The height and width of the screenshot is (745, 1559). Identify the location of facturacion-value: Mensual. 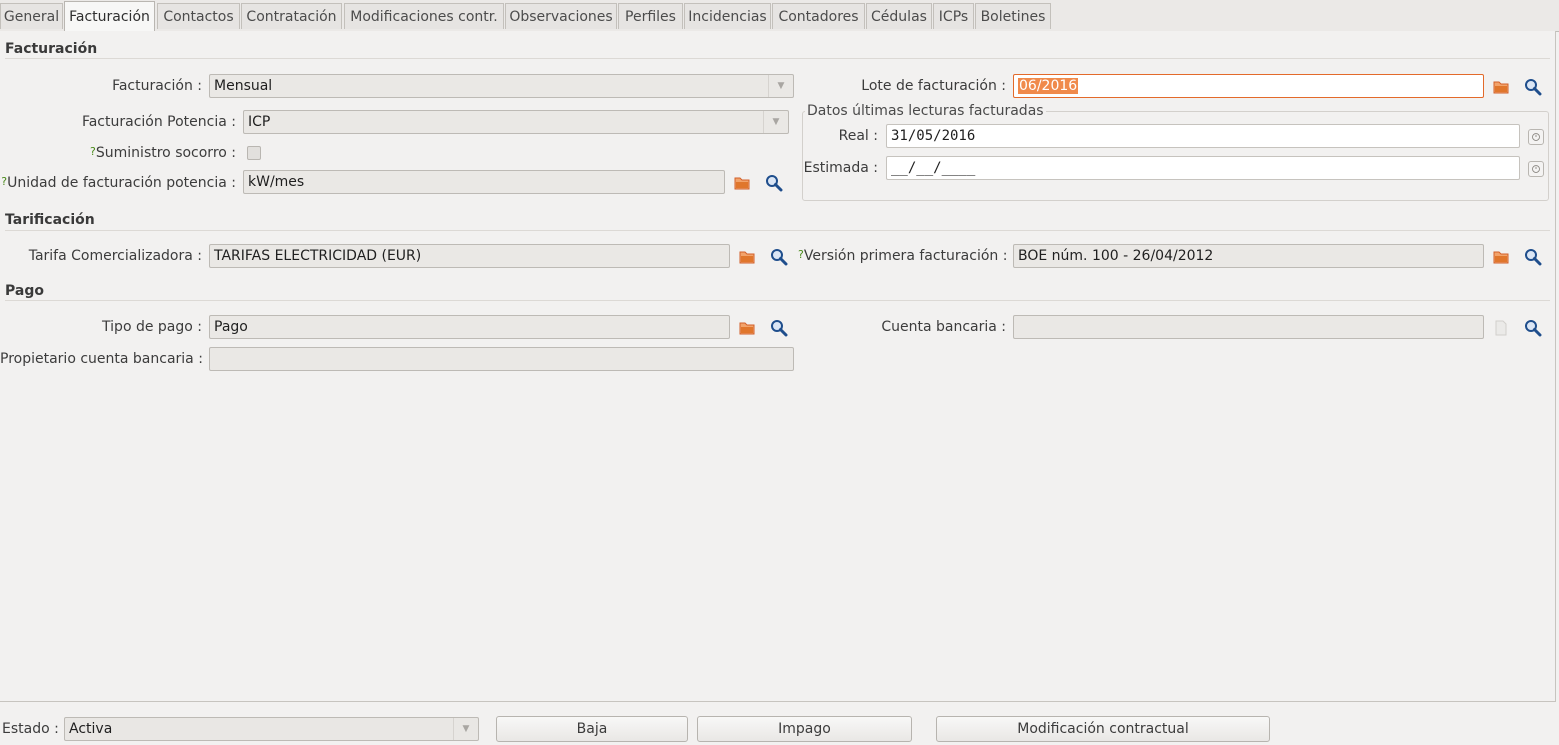
(243, 86).